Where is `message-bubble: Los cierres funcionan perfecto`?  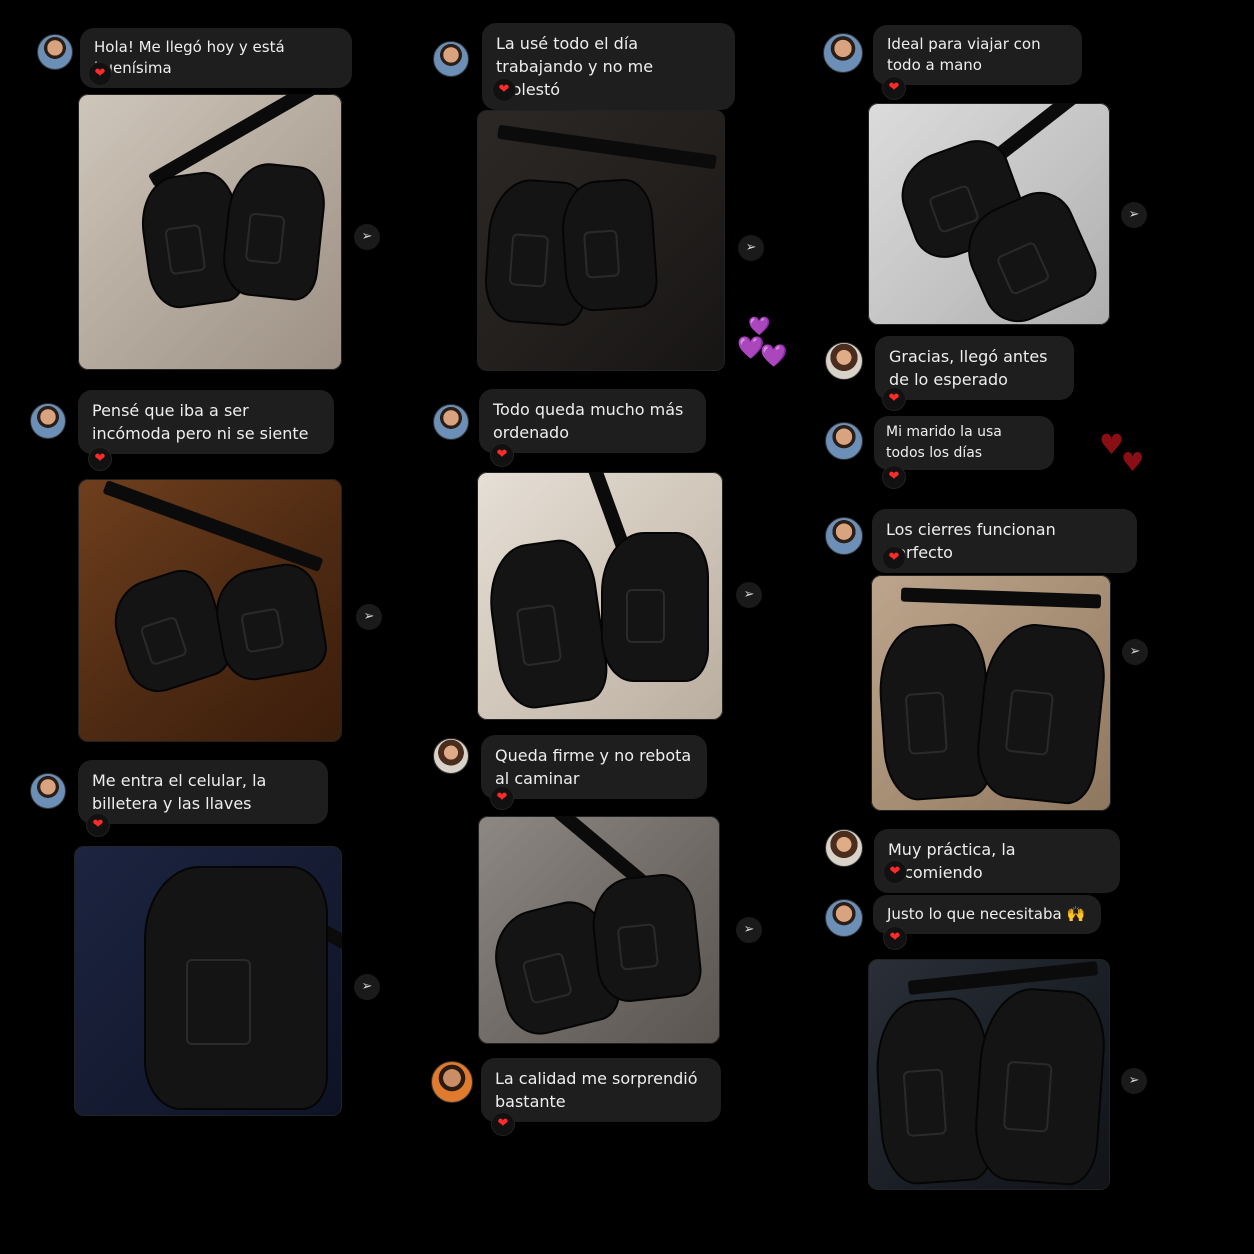 message-bubble: Los cierres funcionan perfecto is located at coordinates (1004, 541).